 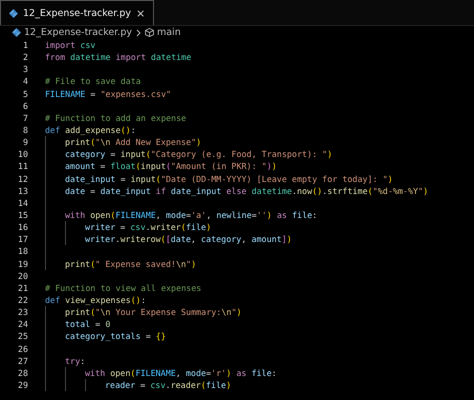 I want to click on line-number: 8, so click(x=25, y=130).